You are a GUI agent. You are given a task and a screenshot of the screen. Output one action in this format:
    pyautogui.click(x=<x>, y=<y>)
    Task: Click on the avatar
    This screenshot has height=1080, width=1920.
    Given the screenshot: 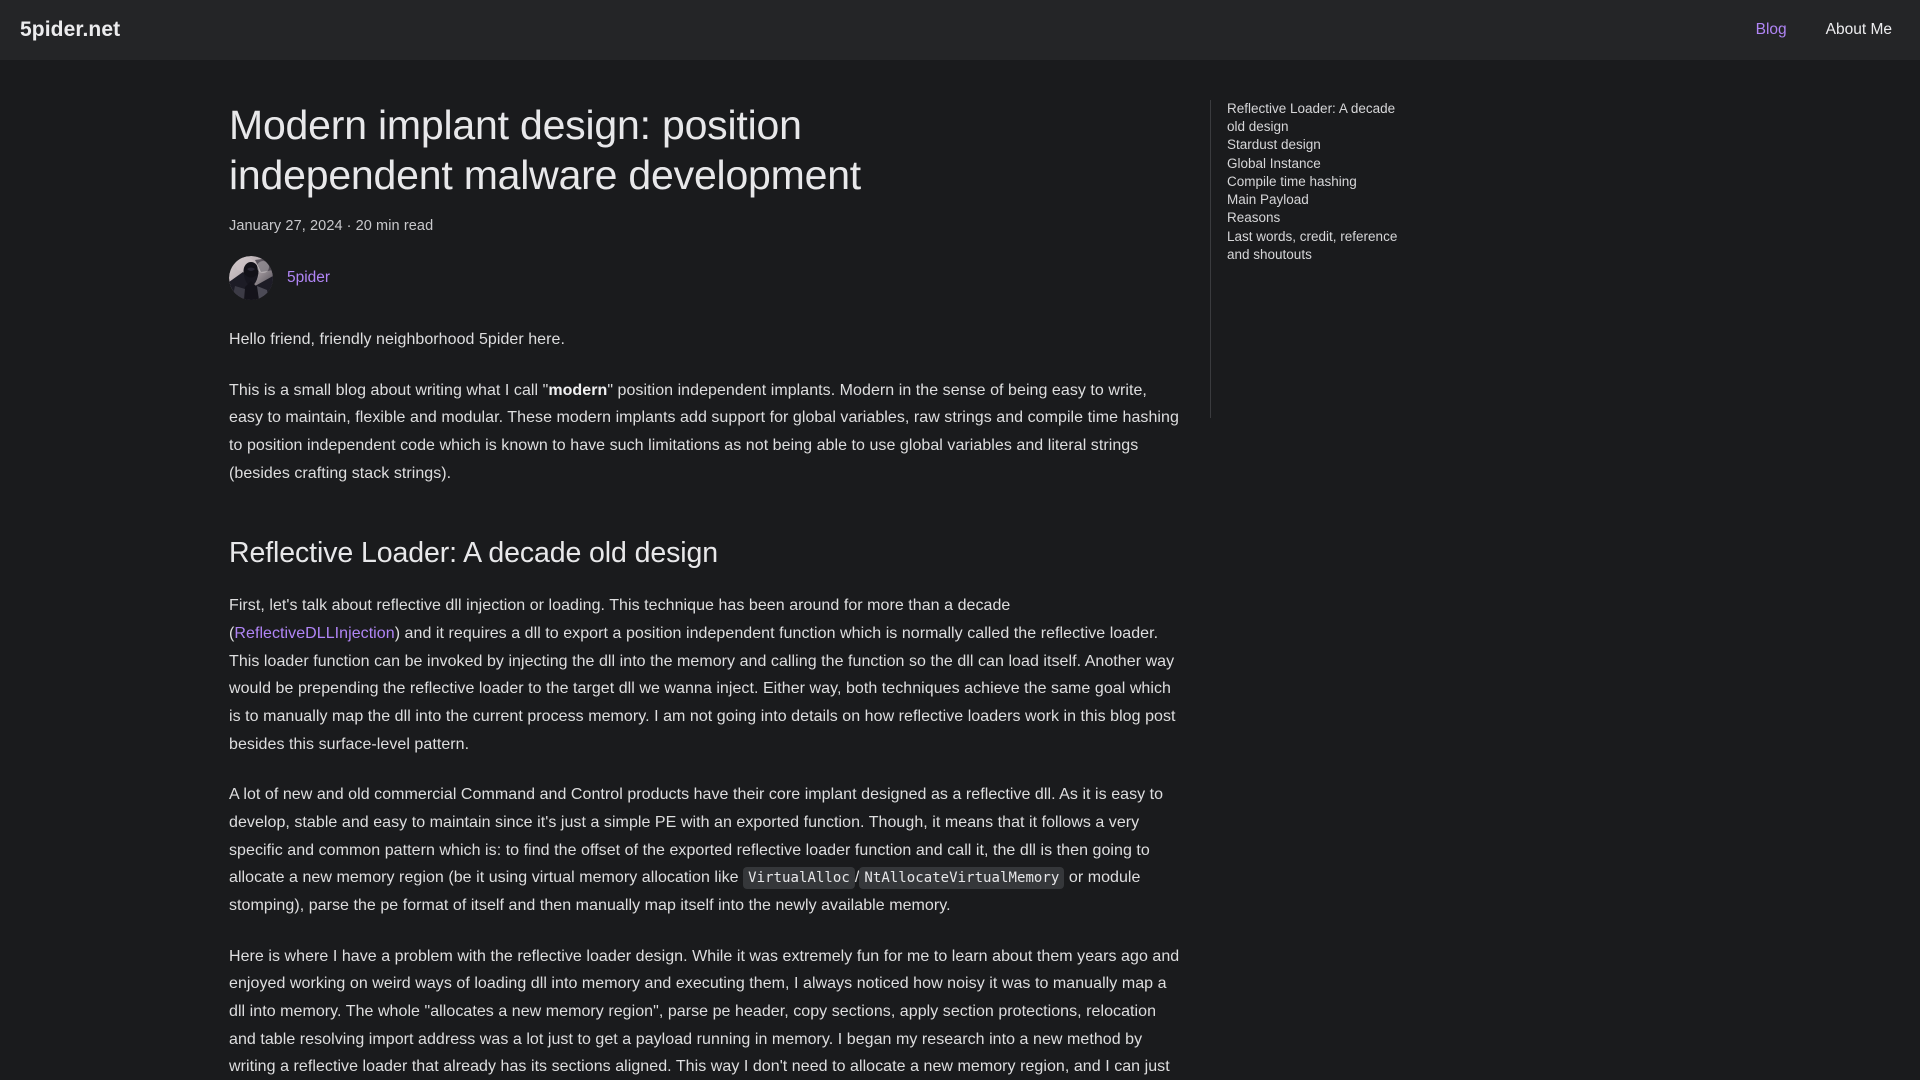 What is the action you would take?
    pyautogui.click(x=251, y=278)
    